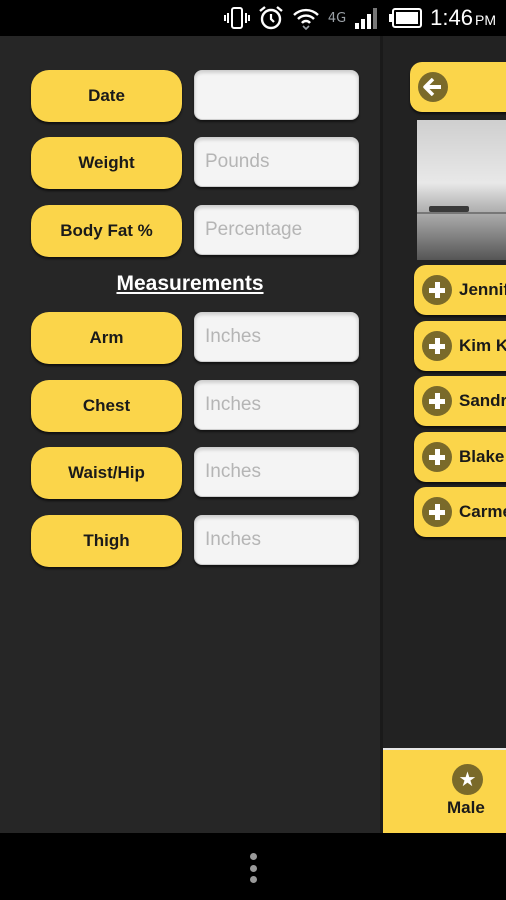  What do you see at coordinates (106, 338) in the screenshot?
I see `arm-label: Arm` at bounding box center [106, 338].